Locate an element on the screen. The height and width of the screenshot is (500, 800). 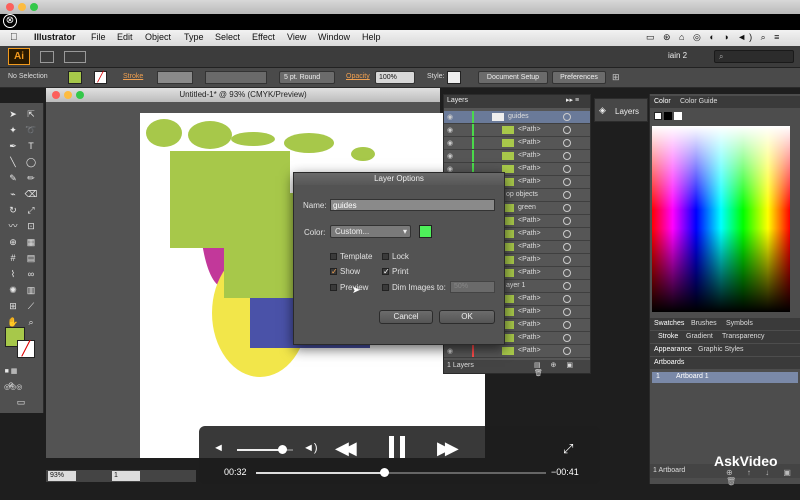
fill-swatch is located at coordinates (75, 77).